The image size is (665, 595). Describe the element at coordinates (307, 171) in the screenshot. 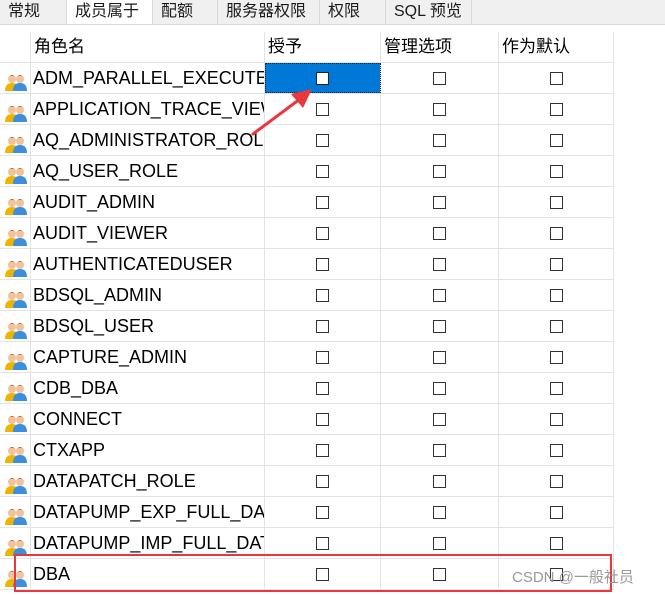

I see `table-row: AQ_USER_ROLE` at that location.